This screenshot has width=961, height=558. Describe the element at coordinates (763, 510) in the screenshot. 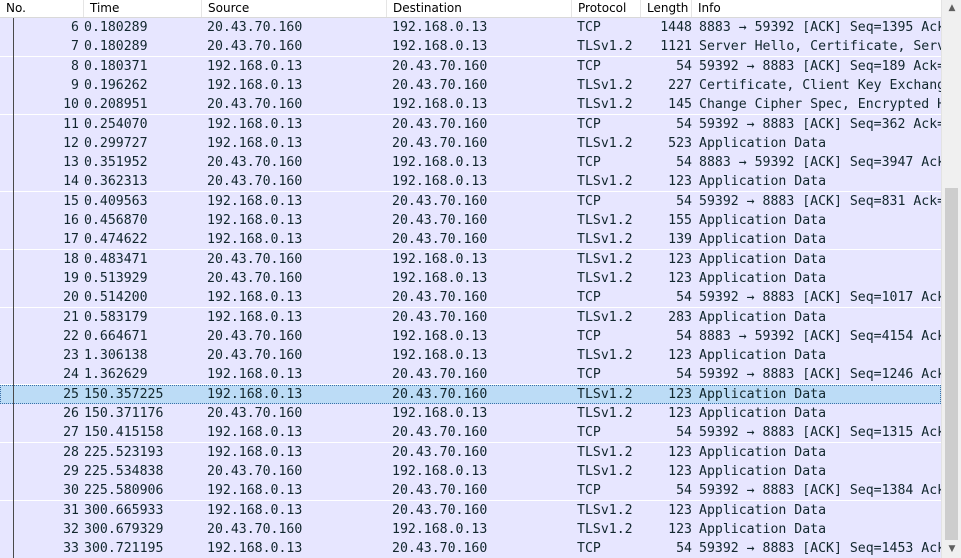

I see `packet-info: Application Data` at that location.